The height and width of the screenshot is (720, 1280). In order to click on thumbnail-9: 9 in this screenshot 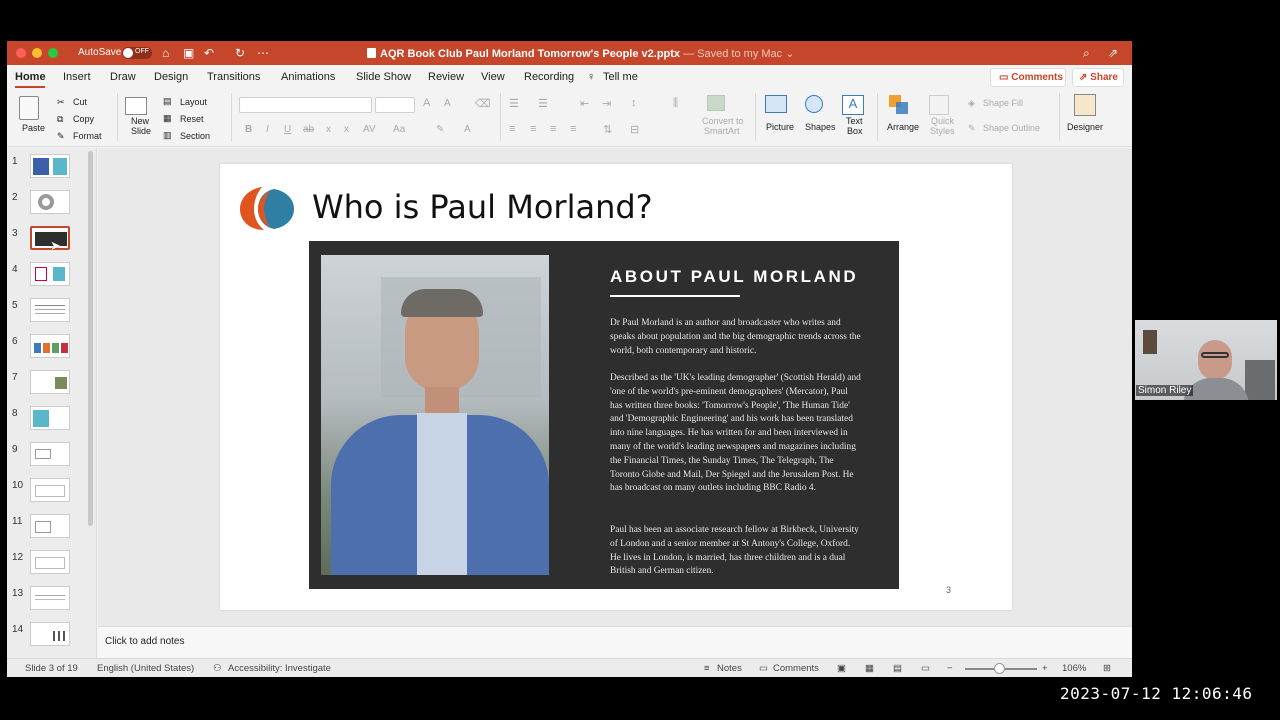, I will do `click(52, 461)`.